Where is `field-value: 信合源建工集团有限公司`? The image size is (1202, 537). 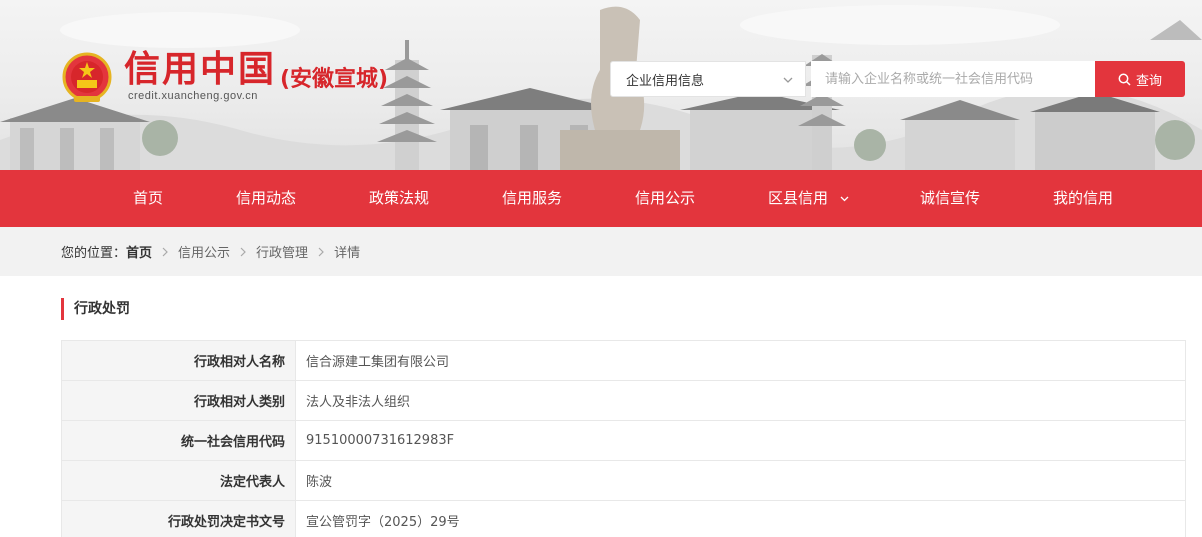 field-value: 信合源建工集团有限公司 is located at coordinates (740, 360).